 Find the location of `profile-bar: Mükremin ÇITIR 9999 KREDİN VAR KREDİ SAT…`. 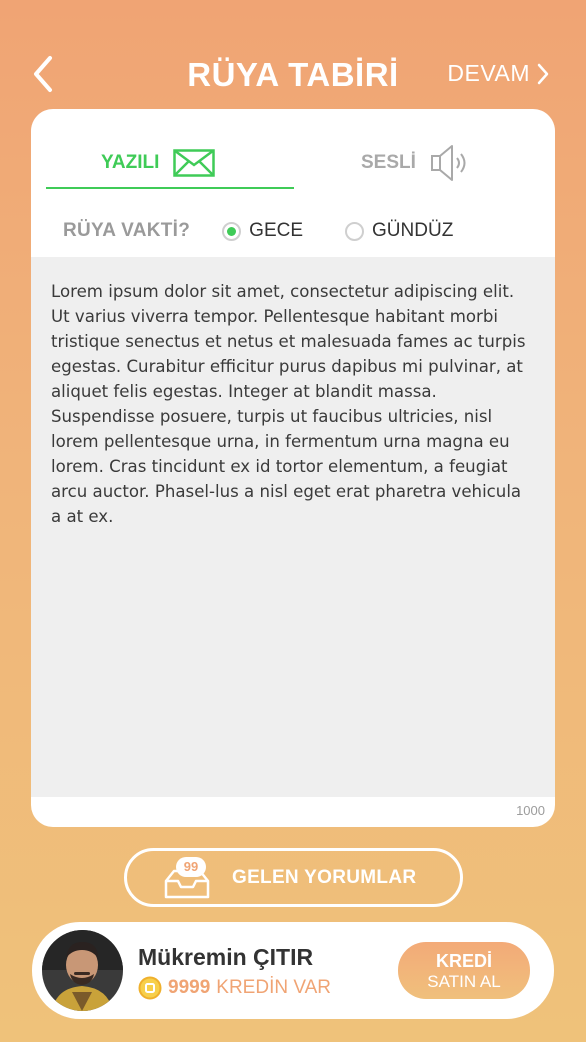

profile-bar: Mükremin ÇITIR 9999 KREDİN VAR KREDİ SAT… is located at coordinates (293, 970).